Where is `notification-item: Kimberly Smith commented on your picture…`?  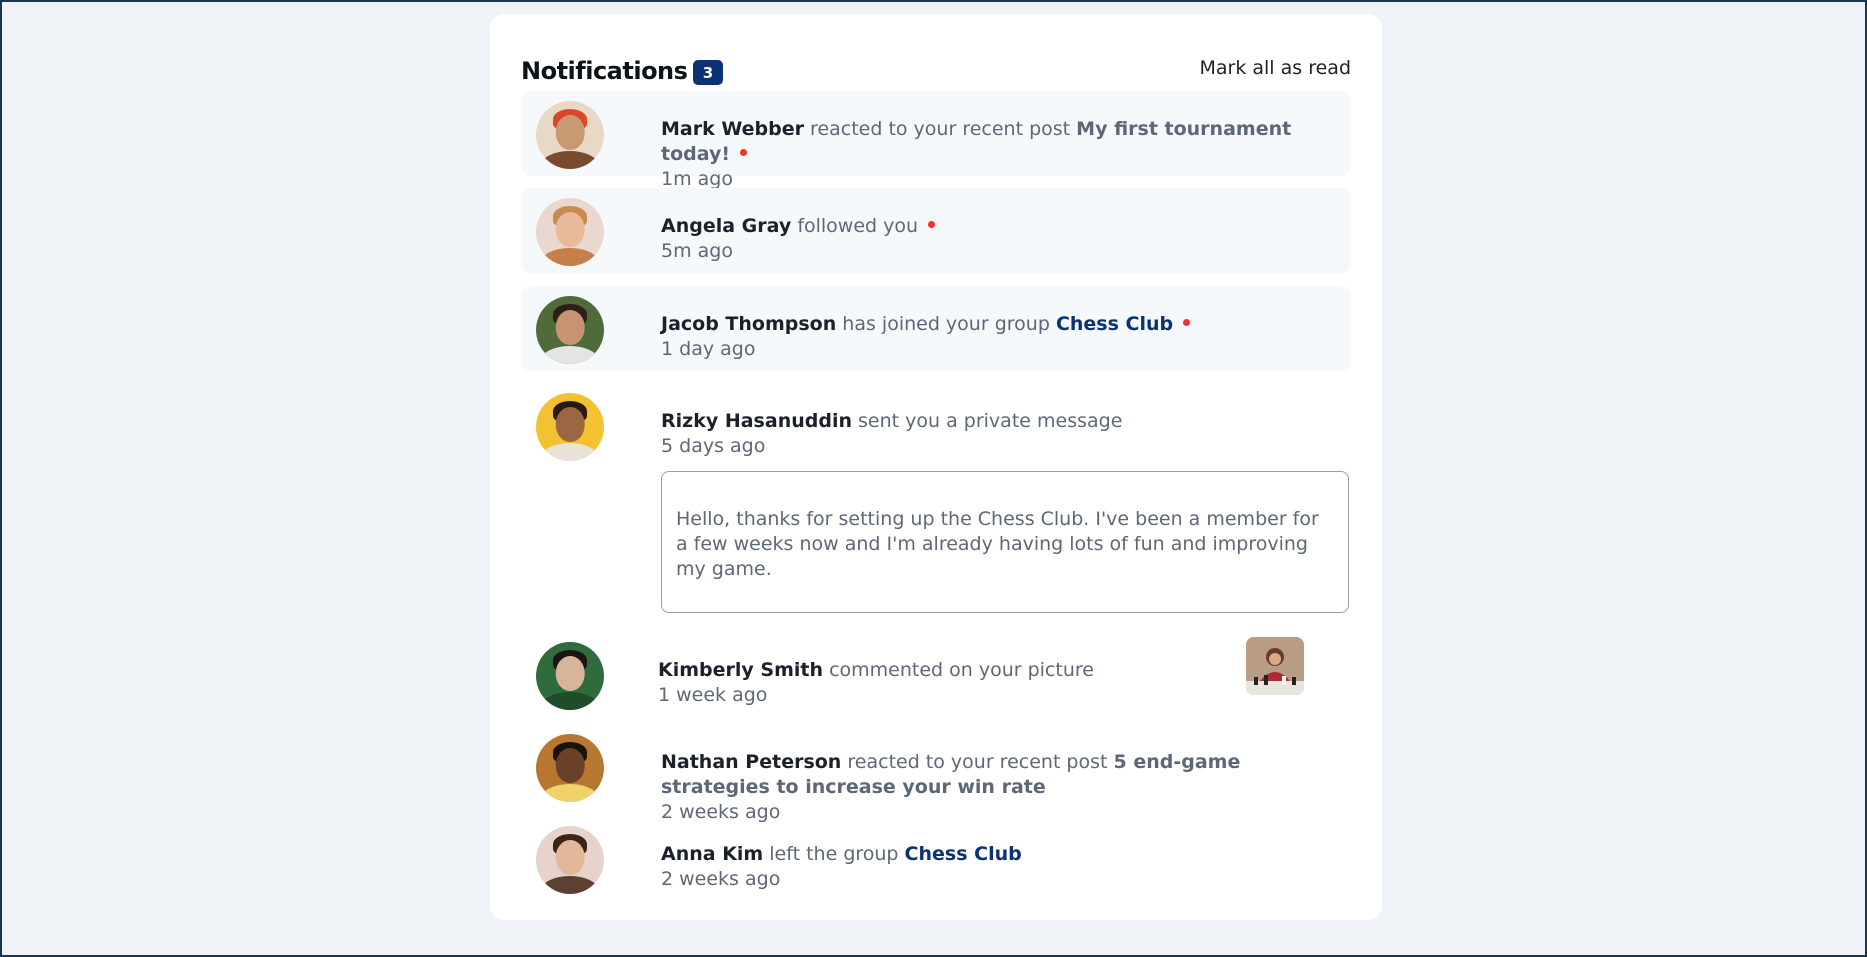 notification-item: Kimberly Smith commented on your picture… is located at coordinates (936, 674).